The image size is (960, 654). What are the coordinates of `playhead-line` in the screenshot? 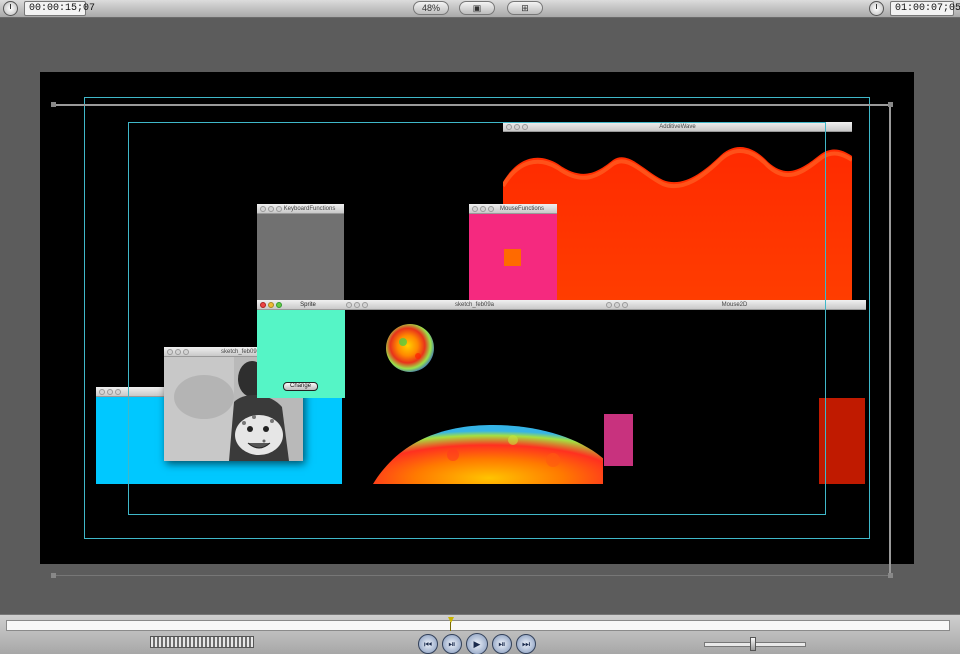 It's located at (450, 626).